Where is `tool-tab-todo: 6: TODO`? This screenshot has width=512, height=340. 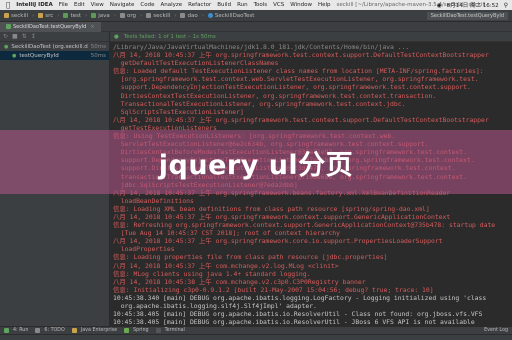
tool-tab-todo: 6: TODO is located at coordinates (50, 330).